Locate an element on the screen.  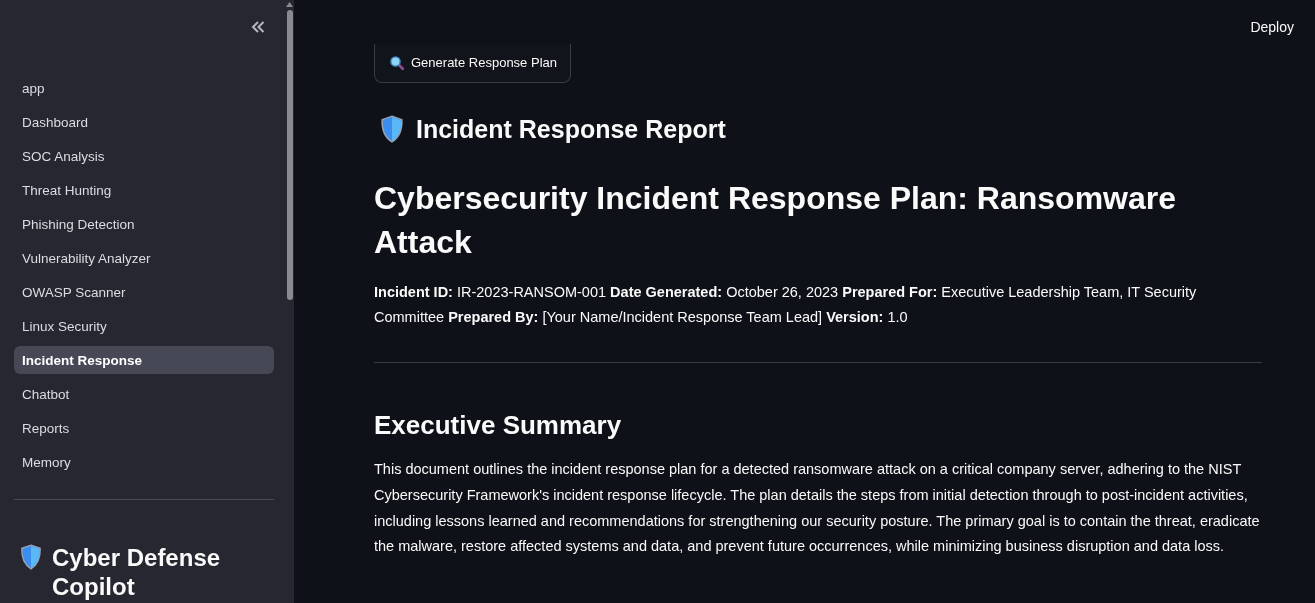
report-heading: Incident Response Report is located at coordinates (571, 129).